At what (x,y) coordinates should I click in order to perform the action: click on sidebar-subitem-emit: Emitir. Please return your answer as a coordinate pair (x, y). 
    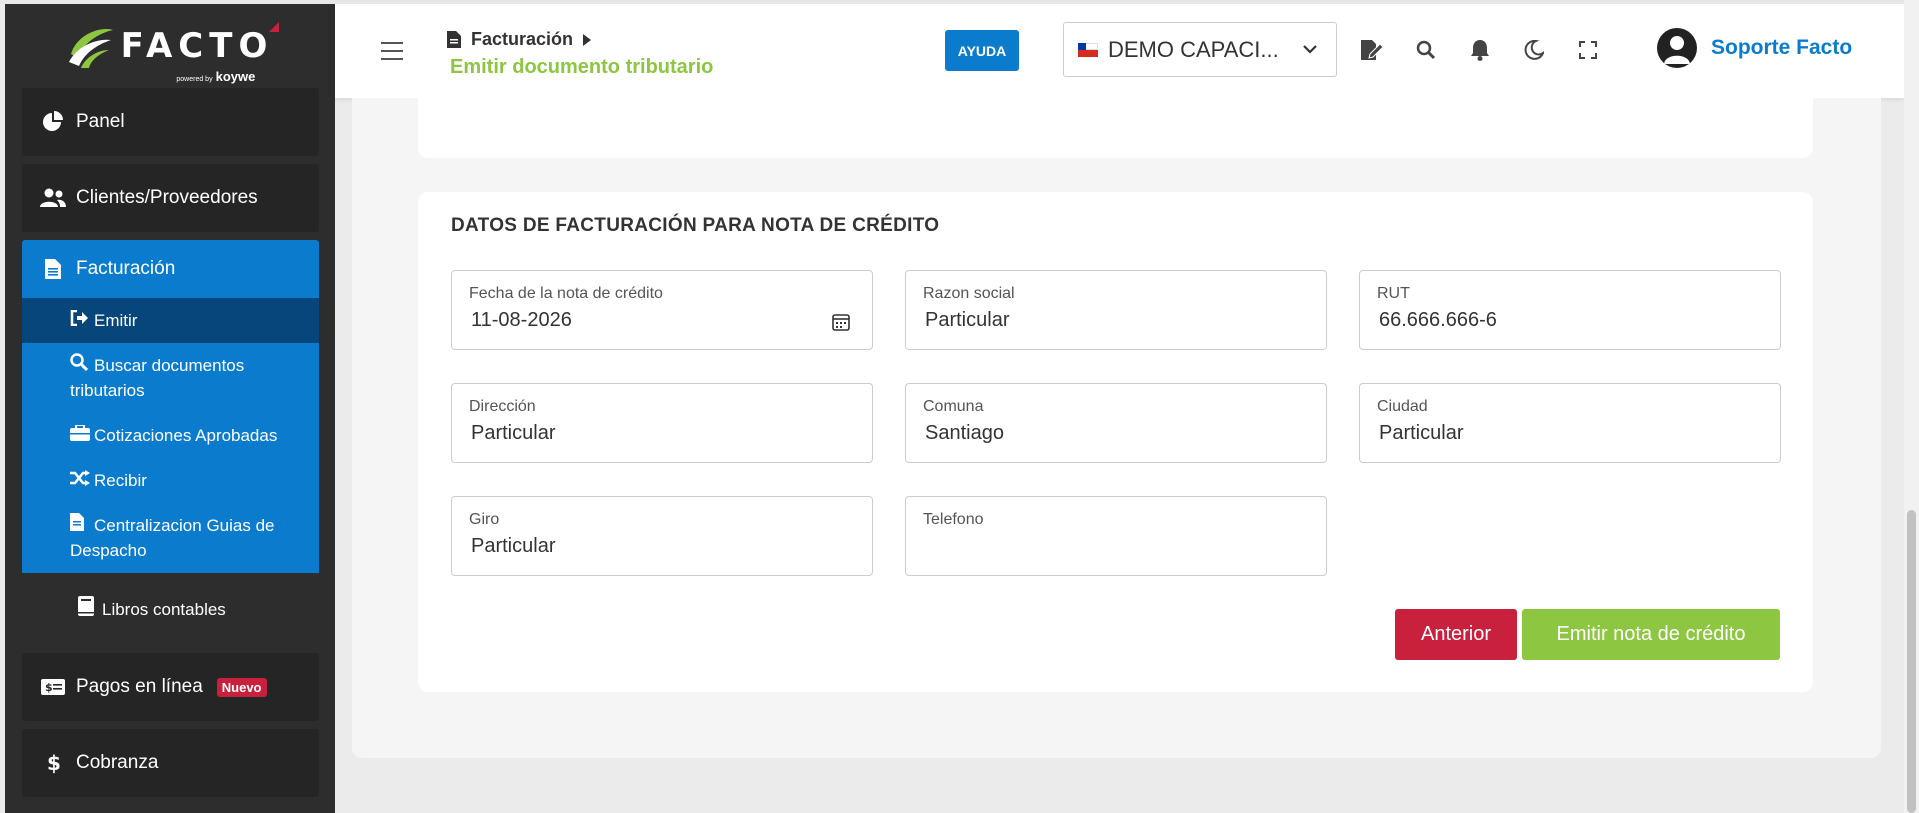
    Looking at the image, I should click on (170, 320).